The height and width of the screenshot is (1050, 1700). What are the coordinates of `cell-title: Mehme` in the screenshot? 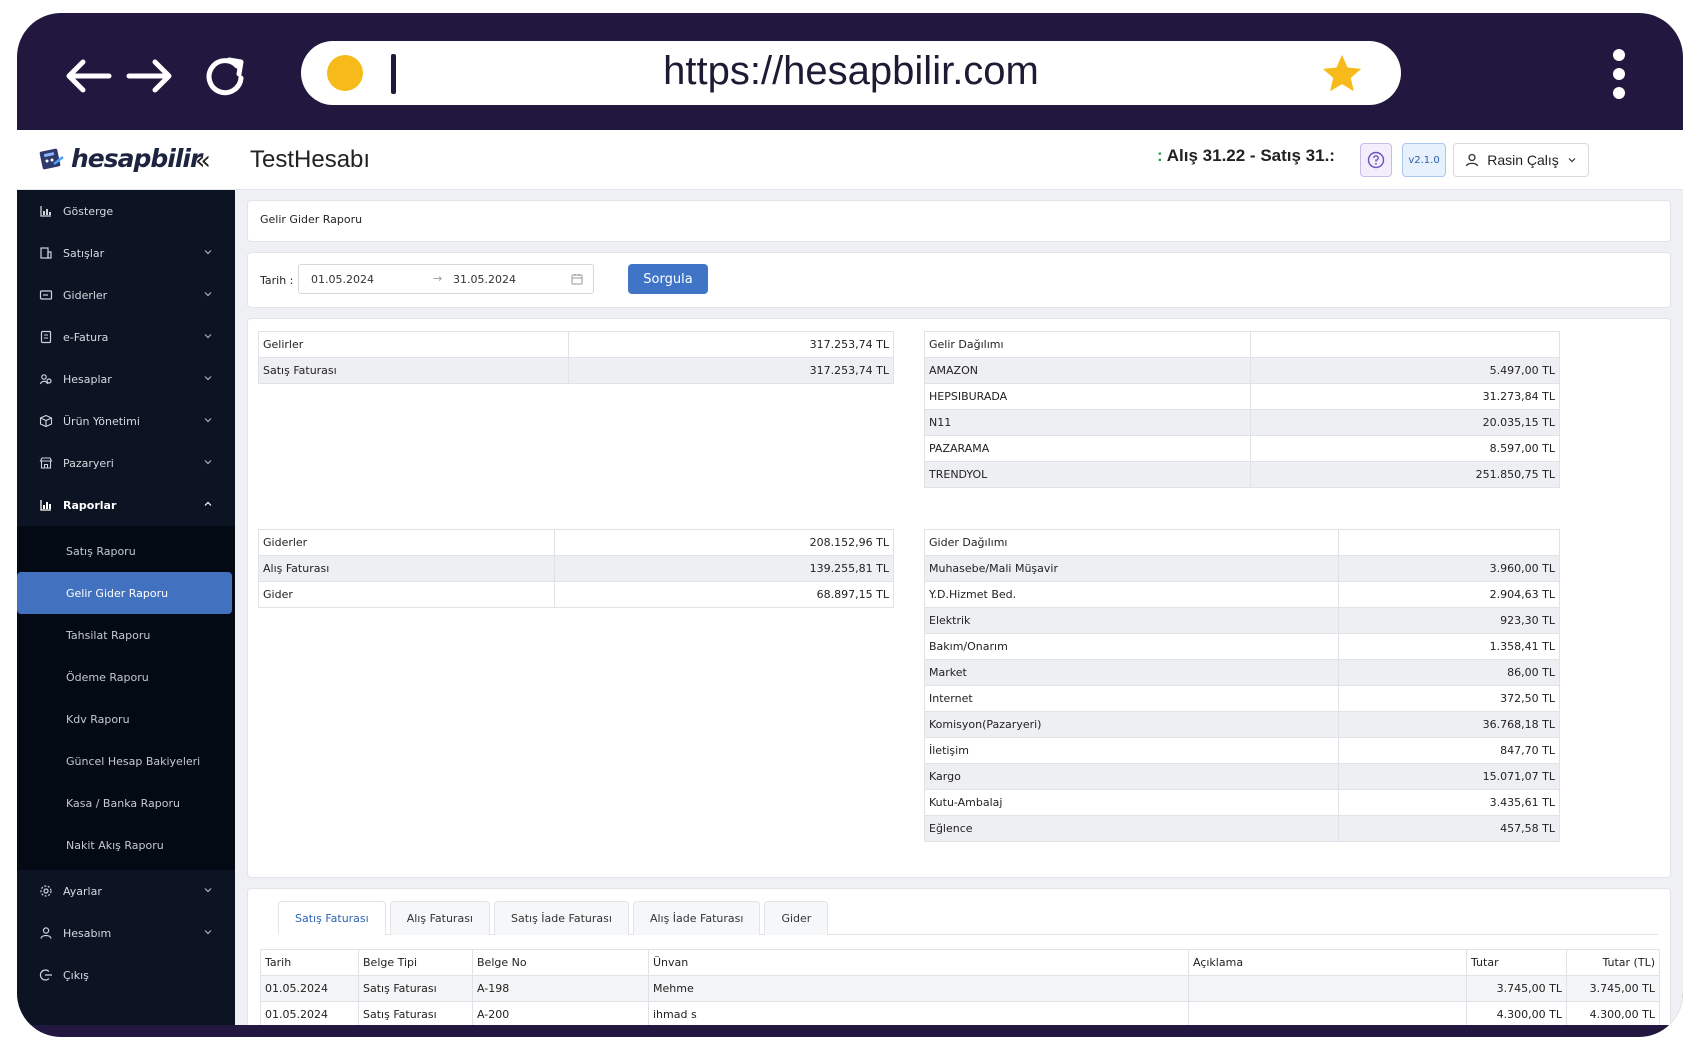 It's located at (918, 988).